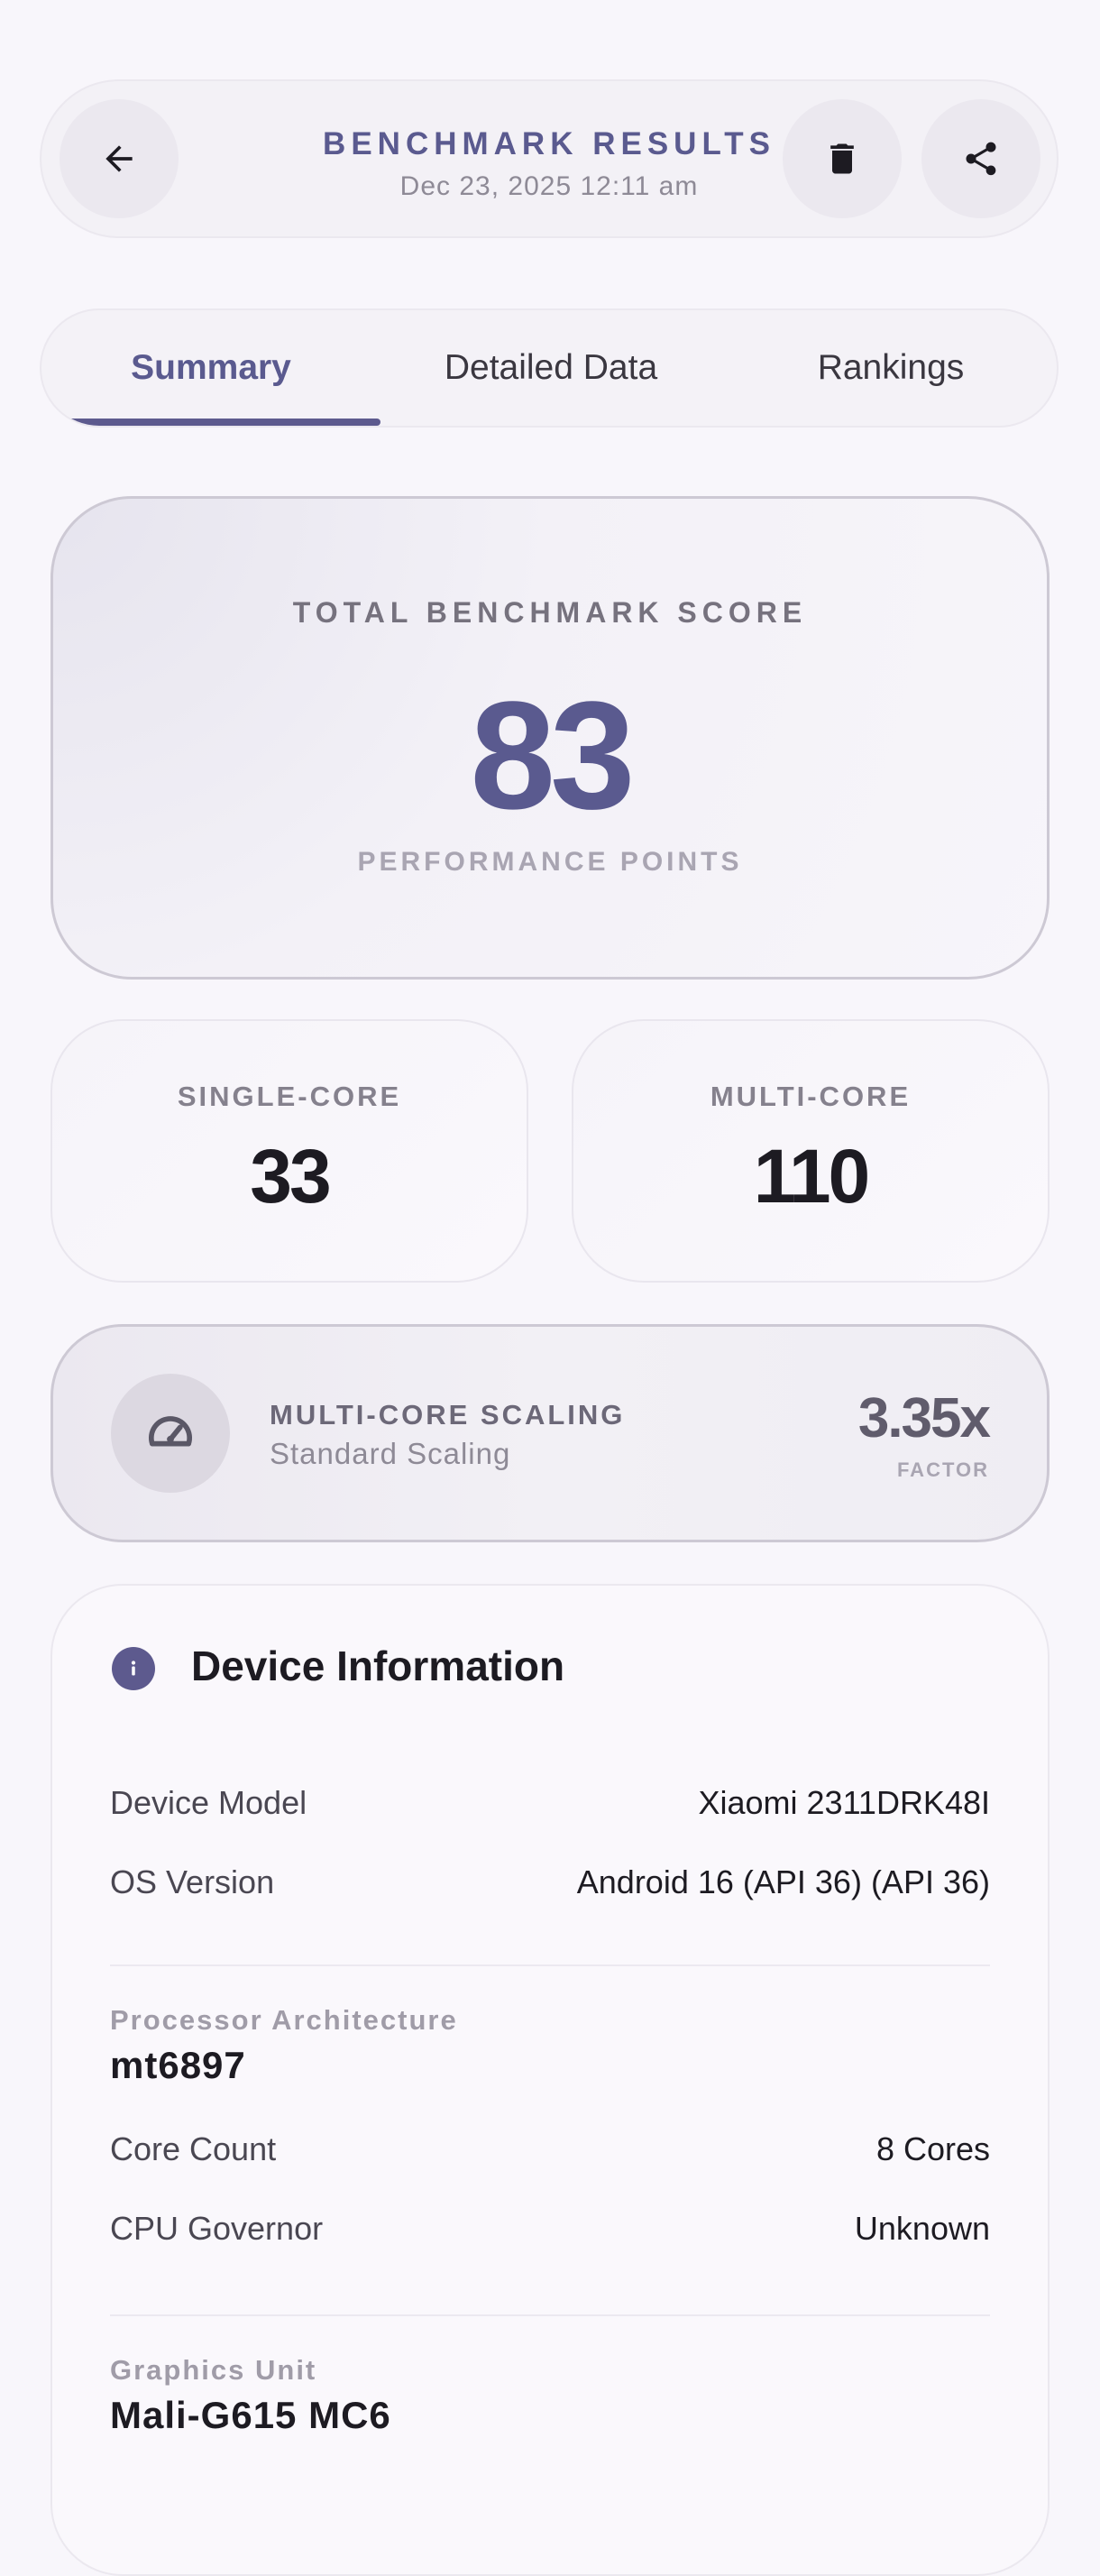 The image size is (1100, 2576). What do you see at coordinates (922, 2229) in the screenshot?
I see `cpu-governor-value: Unknown` at bounding box center [922, 2229].